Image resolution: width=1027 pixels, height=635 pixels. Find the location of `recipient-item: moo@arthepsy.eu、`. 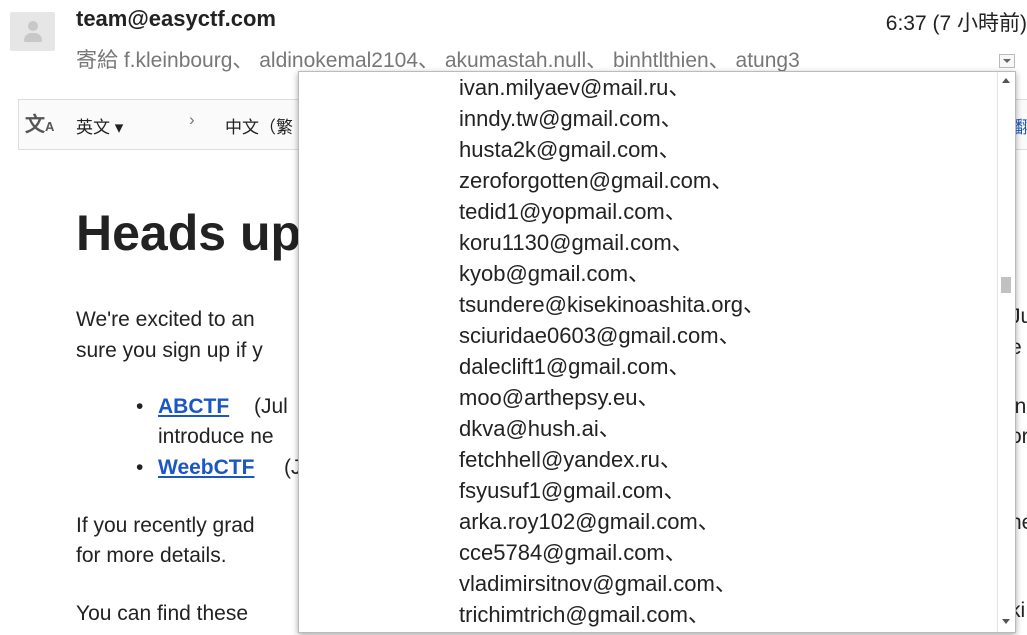

recipient-item: moo@arthepsy.eu、 is located at coordinates (612, 397).